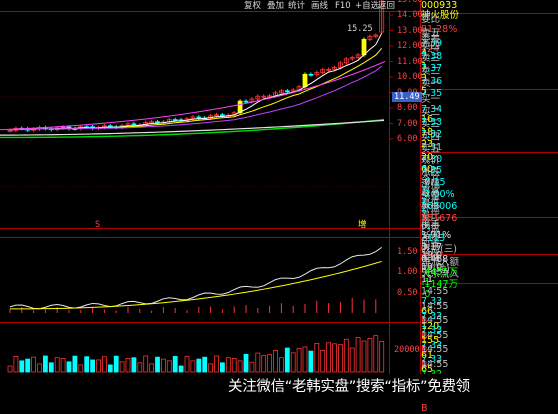 The height and width of the screenshot is (414, 558). I want to click on quote-row: 现价 7.35 今开 7., so click(489, 176).